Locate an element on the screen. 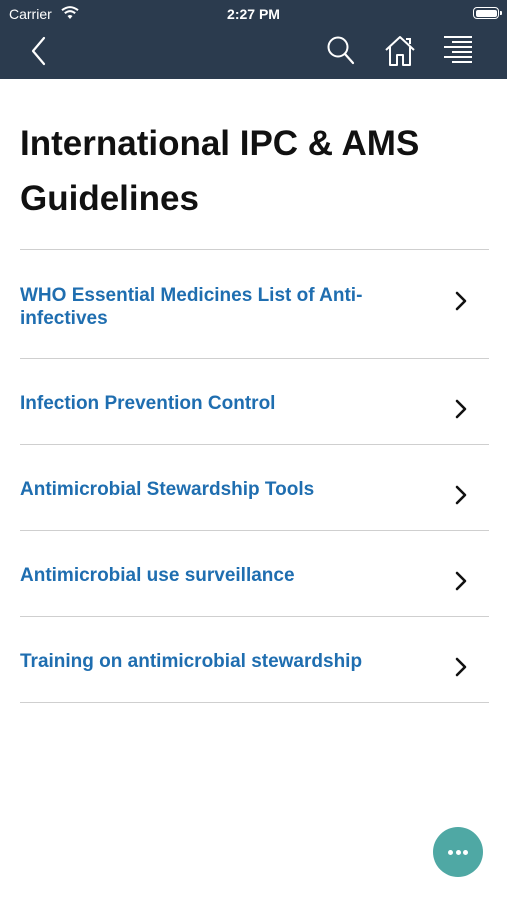 The height and width of the screenshot is (900, 507). list-item-label: Infection Prevention Control is located at coordinates (148, 403).